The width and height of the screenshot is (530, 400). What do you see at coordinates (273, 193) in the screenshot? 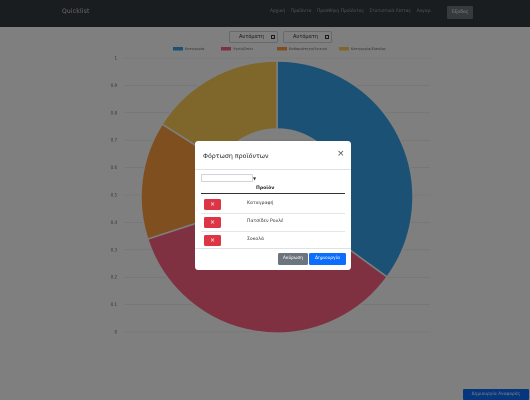
I see `table-header-divider` at bounding box center [273, 193].